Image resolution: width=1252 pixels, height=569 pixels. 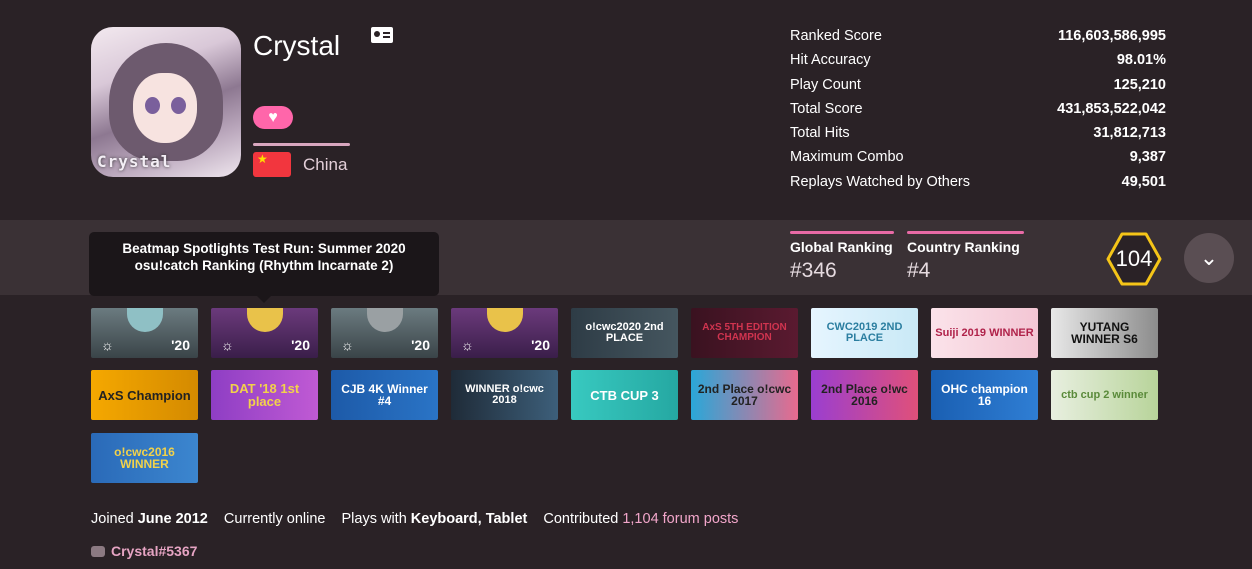 I want to click on badge-text: ctb cup 2 winner, so click(x=1104, y=394).